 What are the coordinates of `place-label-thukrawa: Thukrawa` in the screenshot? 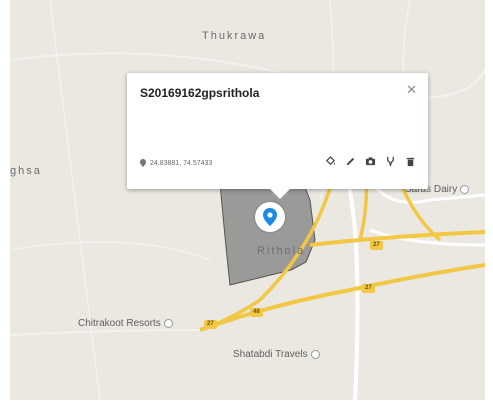 It's located at (234, 36).